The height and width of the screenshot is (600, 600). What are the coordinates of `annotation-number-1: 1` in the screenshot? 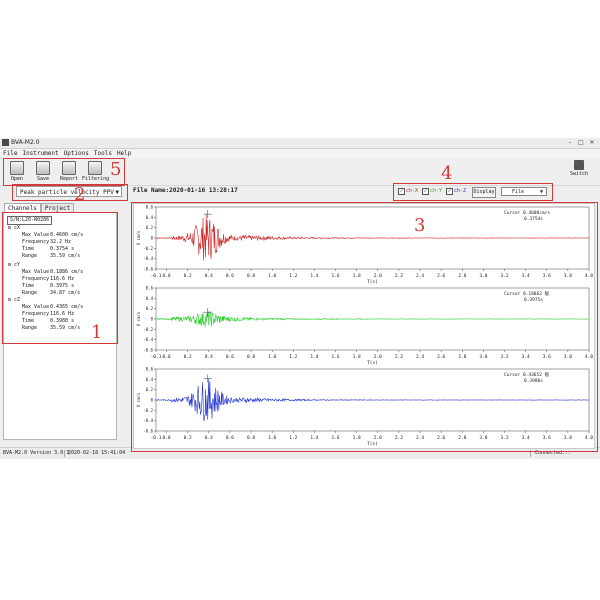 It's located at (97, 332).